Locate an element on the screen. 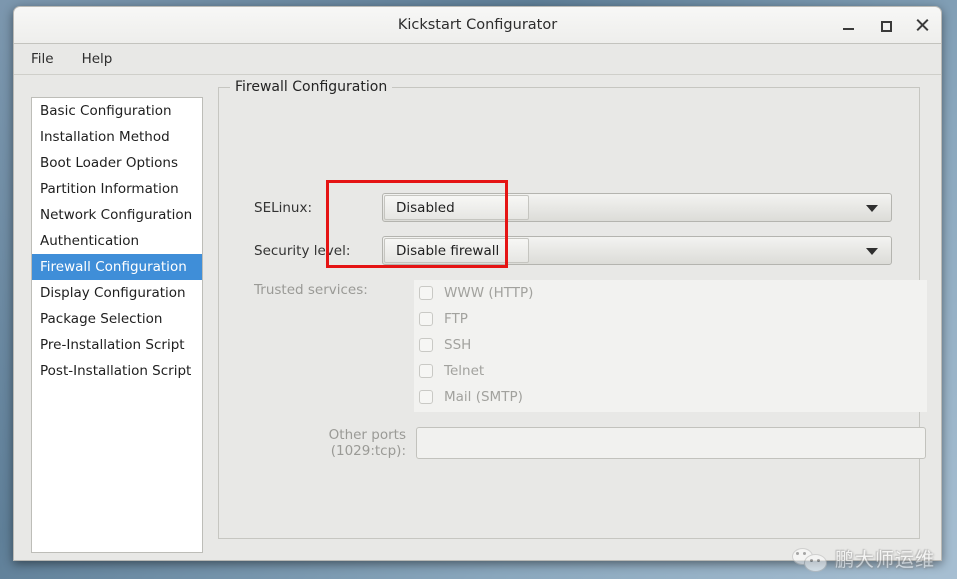 The height and width of the screenshot is (579, 957). window-title: Kickstart Configurator is located at coordinates (477, 25).